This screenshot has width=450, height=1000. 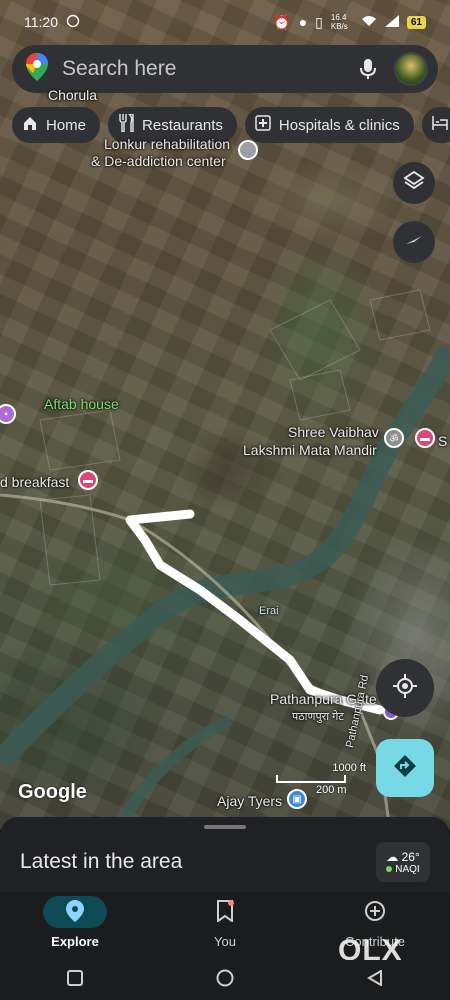 What do you see at coordinates (41, 22) in the screenshot?
I see `clock: 11:20` at bounding box center [41, 22].